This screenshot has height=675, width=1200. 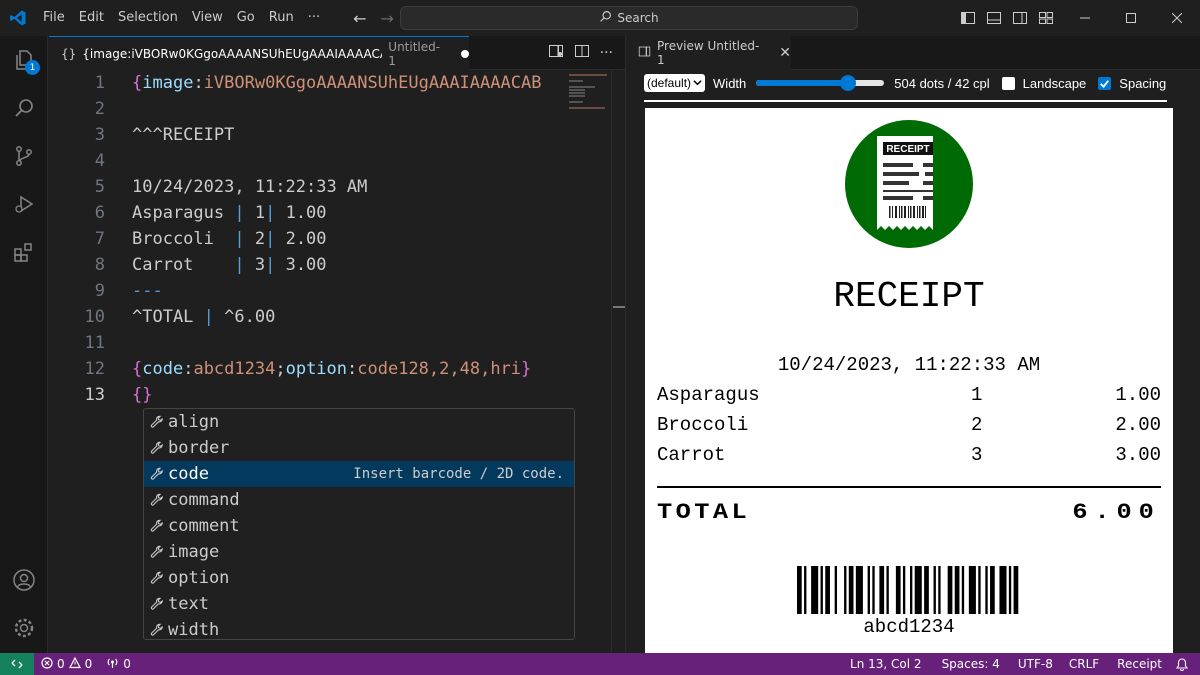 I want to click on code-line: 13 {}, so click(x=337, y=395).